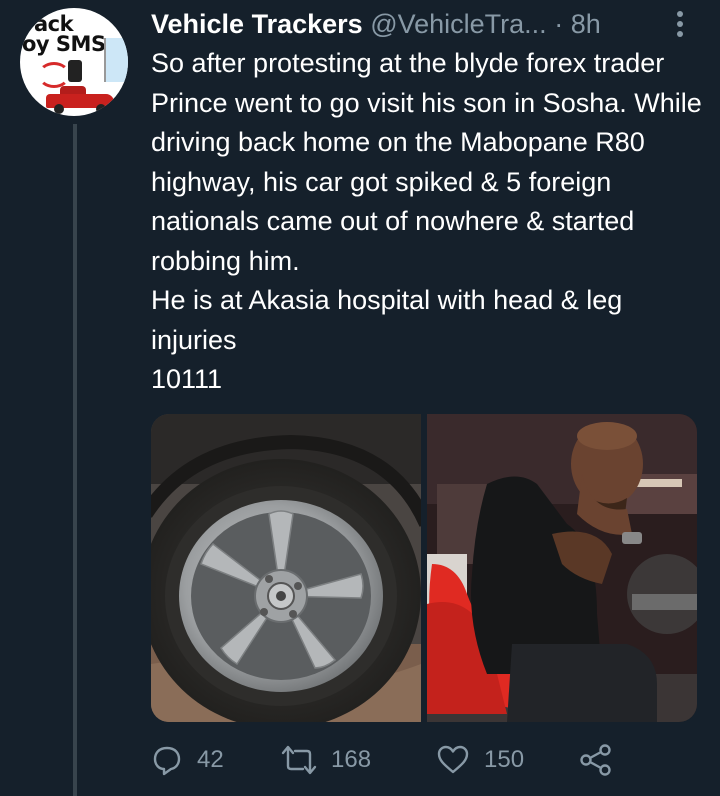 The height and width of the screenshot is (796, 720). What do you see at coordinates (167, 761) in the screenshot?
I see `reply-icon` at bounding box center [167, 761].